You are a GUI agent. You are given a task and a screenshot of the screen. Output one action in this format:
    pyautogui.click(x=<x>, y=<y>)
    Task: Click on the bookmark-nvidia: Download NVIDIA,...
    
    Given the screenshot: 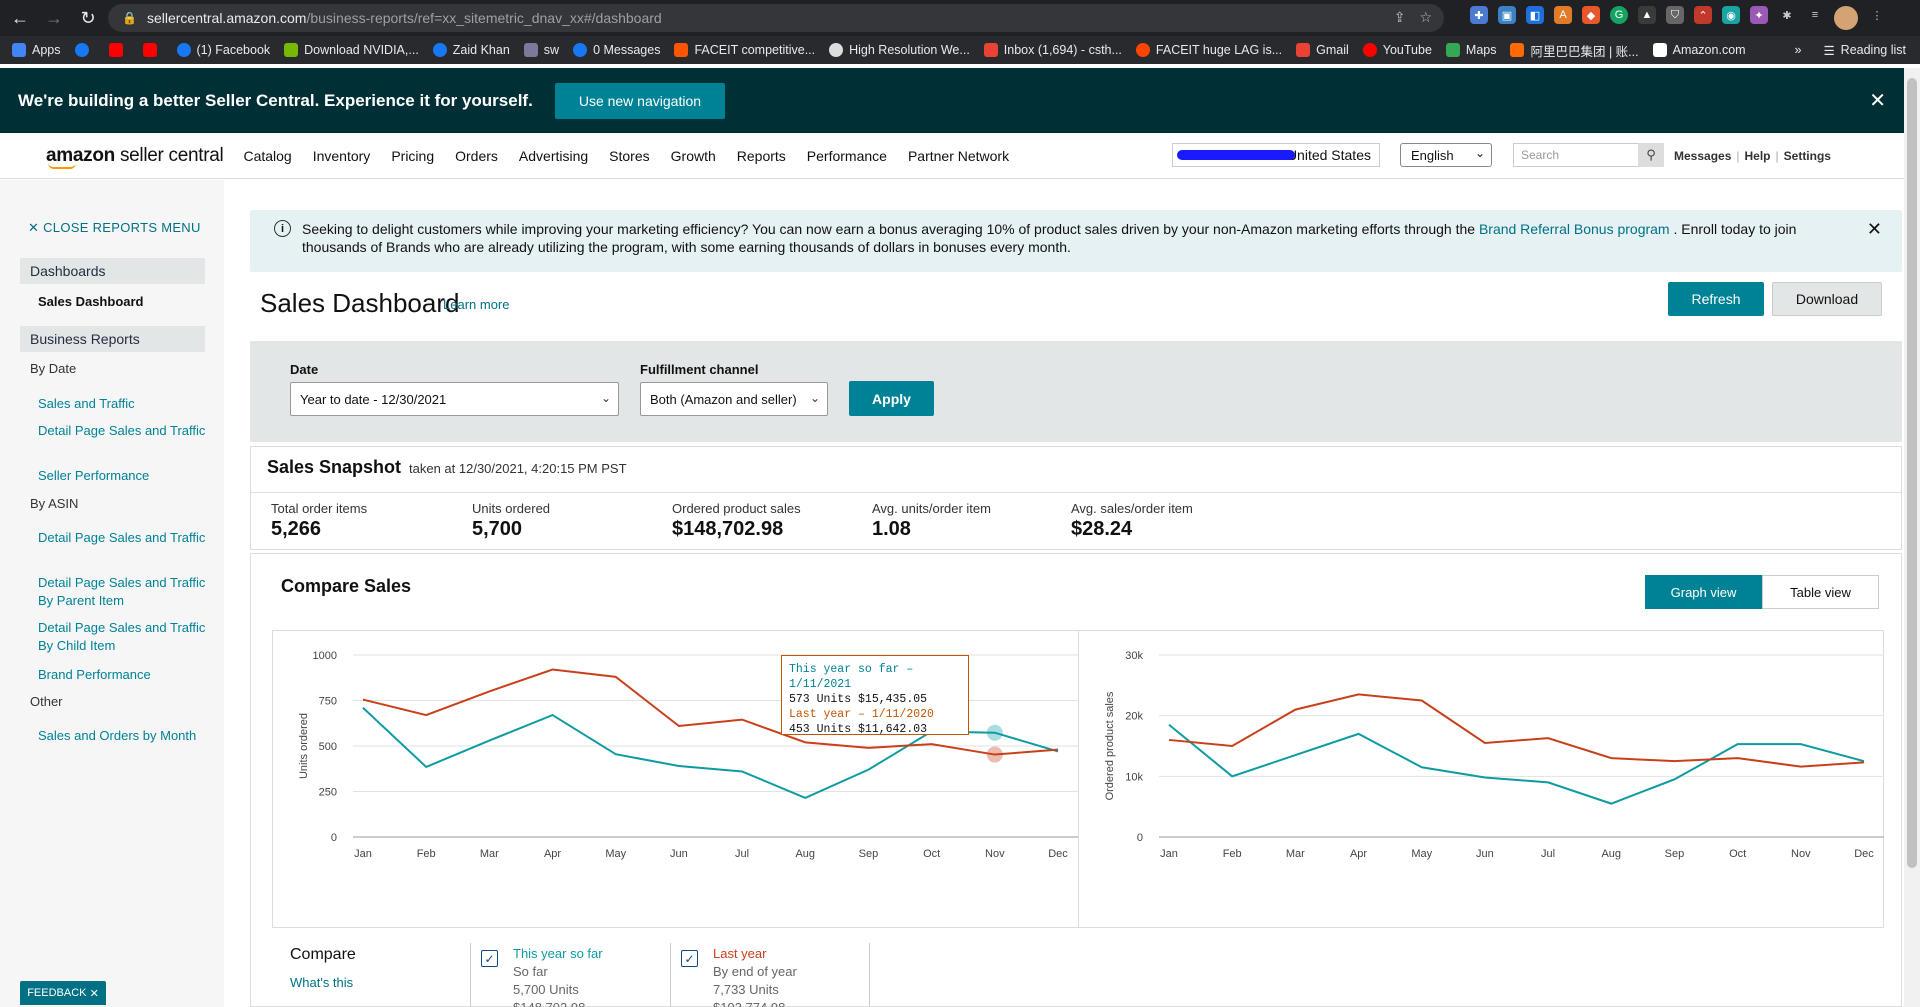 What is the action you would take?
    pyautogui.click(x=351, y=50)
    